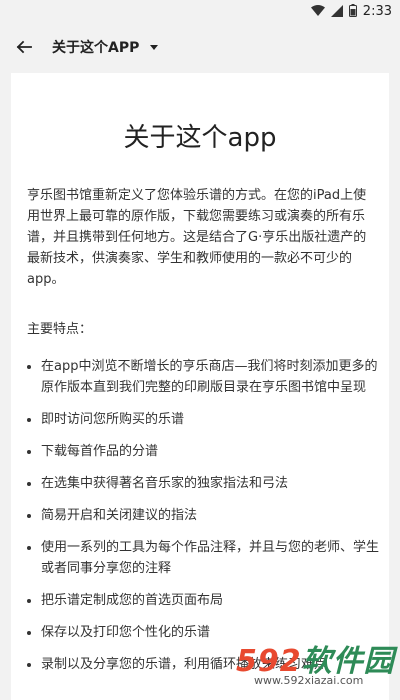 The image size is (400, 700). Describe the element at coordinates (202, 600) in the screenshot. I see `feature-item: 把乐谱定制成您的首选页面布局` at that location.